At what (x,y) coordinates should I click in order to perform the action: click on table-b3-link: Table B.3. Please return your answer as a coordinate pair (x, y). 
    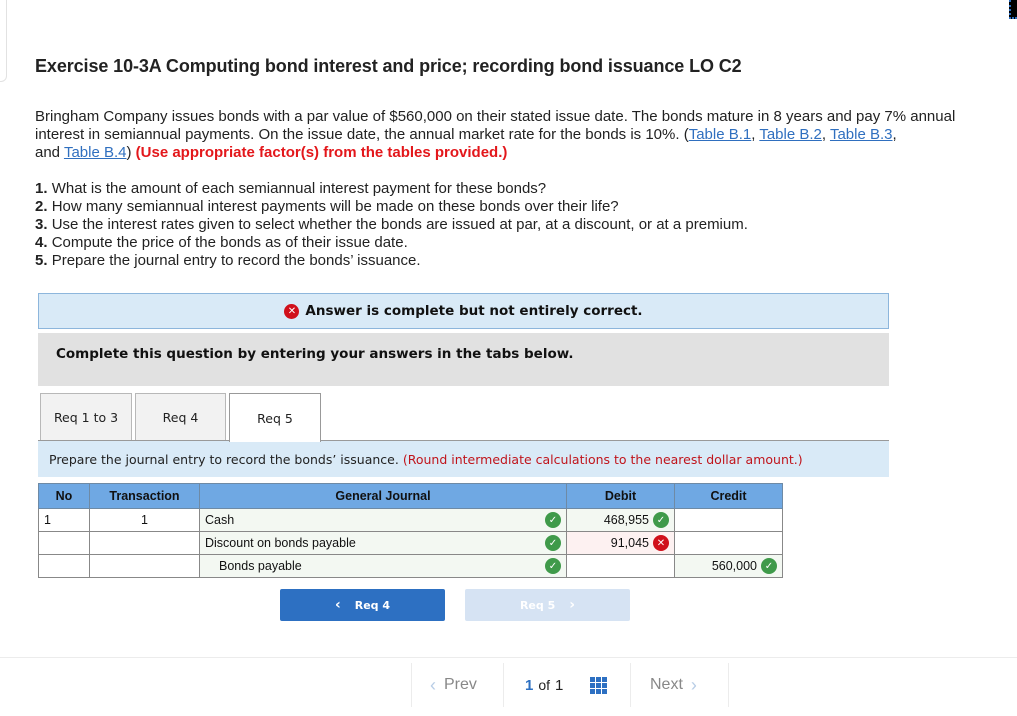
    Looking at the image, I should click on (861, 134).